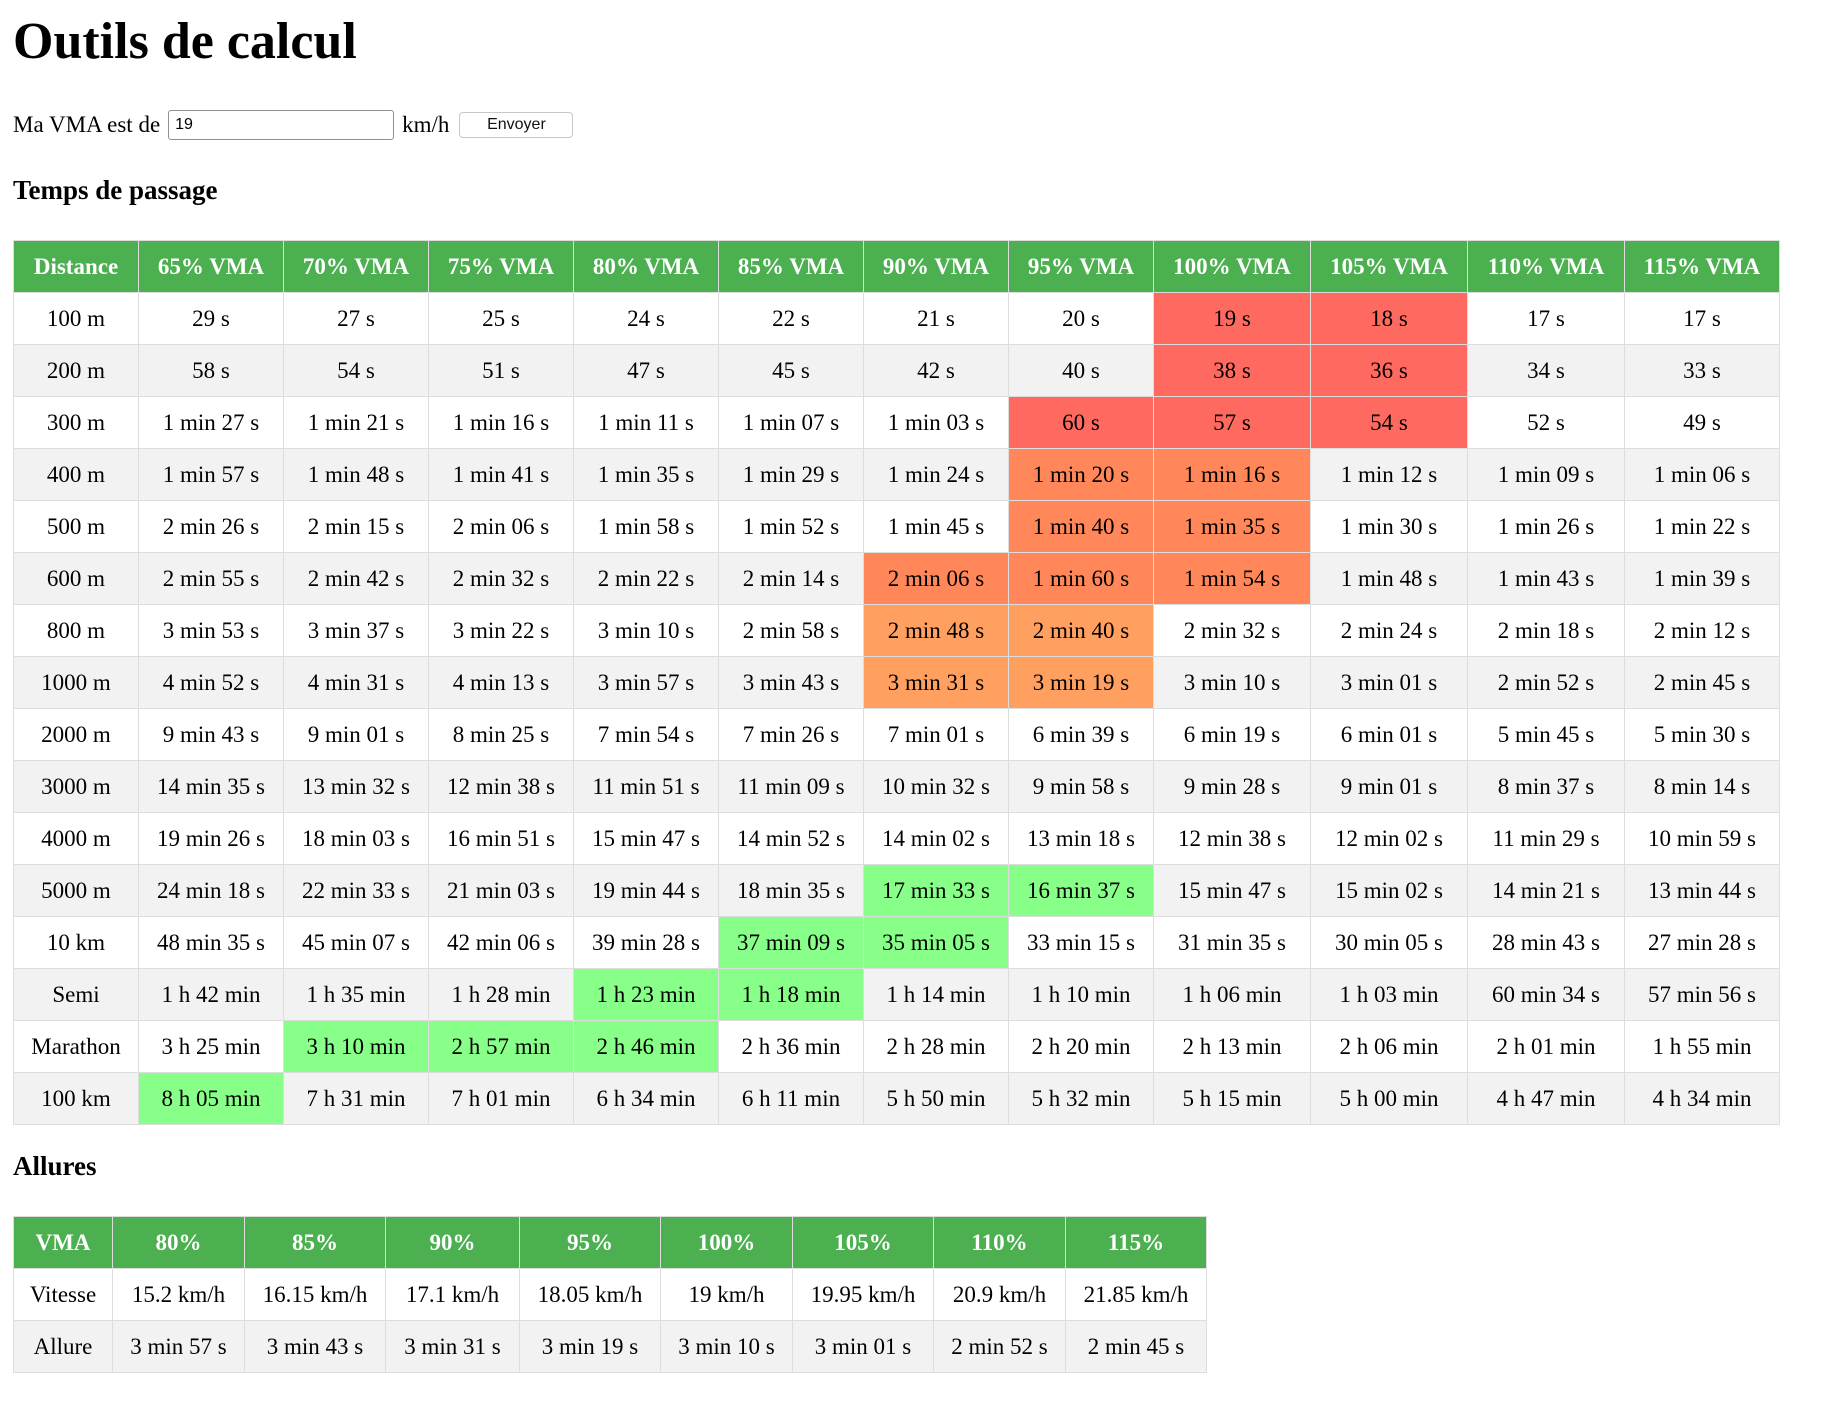 Image resolution: width=1838 pixels, height=1414 pixels. Describe the element at coordinates (452, 1294) in the screenshot. I see `allures-cell: 17.1 km/h` at that location.